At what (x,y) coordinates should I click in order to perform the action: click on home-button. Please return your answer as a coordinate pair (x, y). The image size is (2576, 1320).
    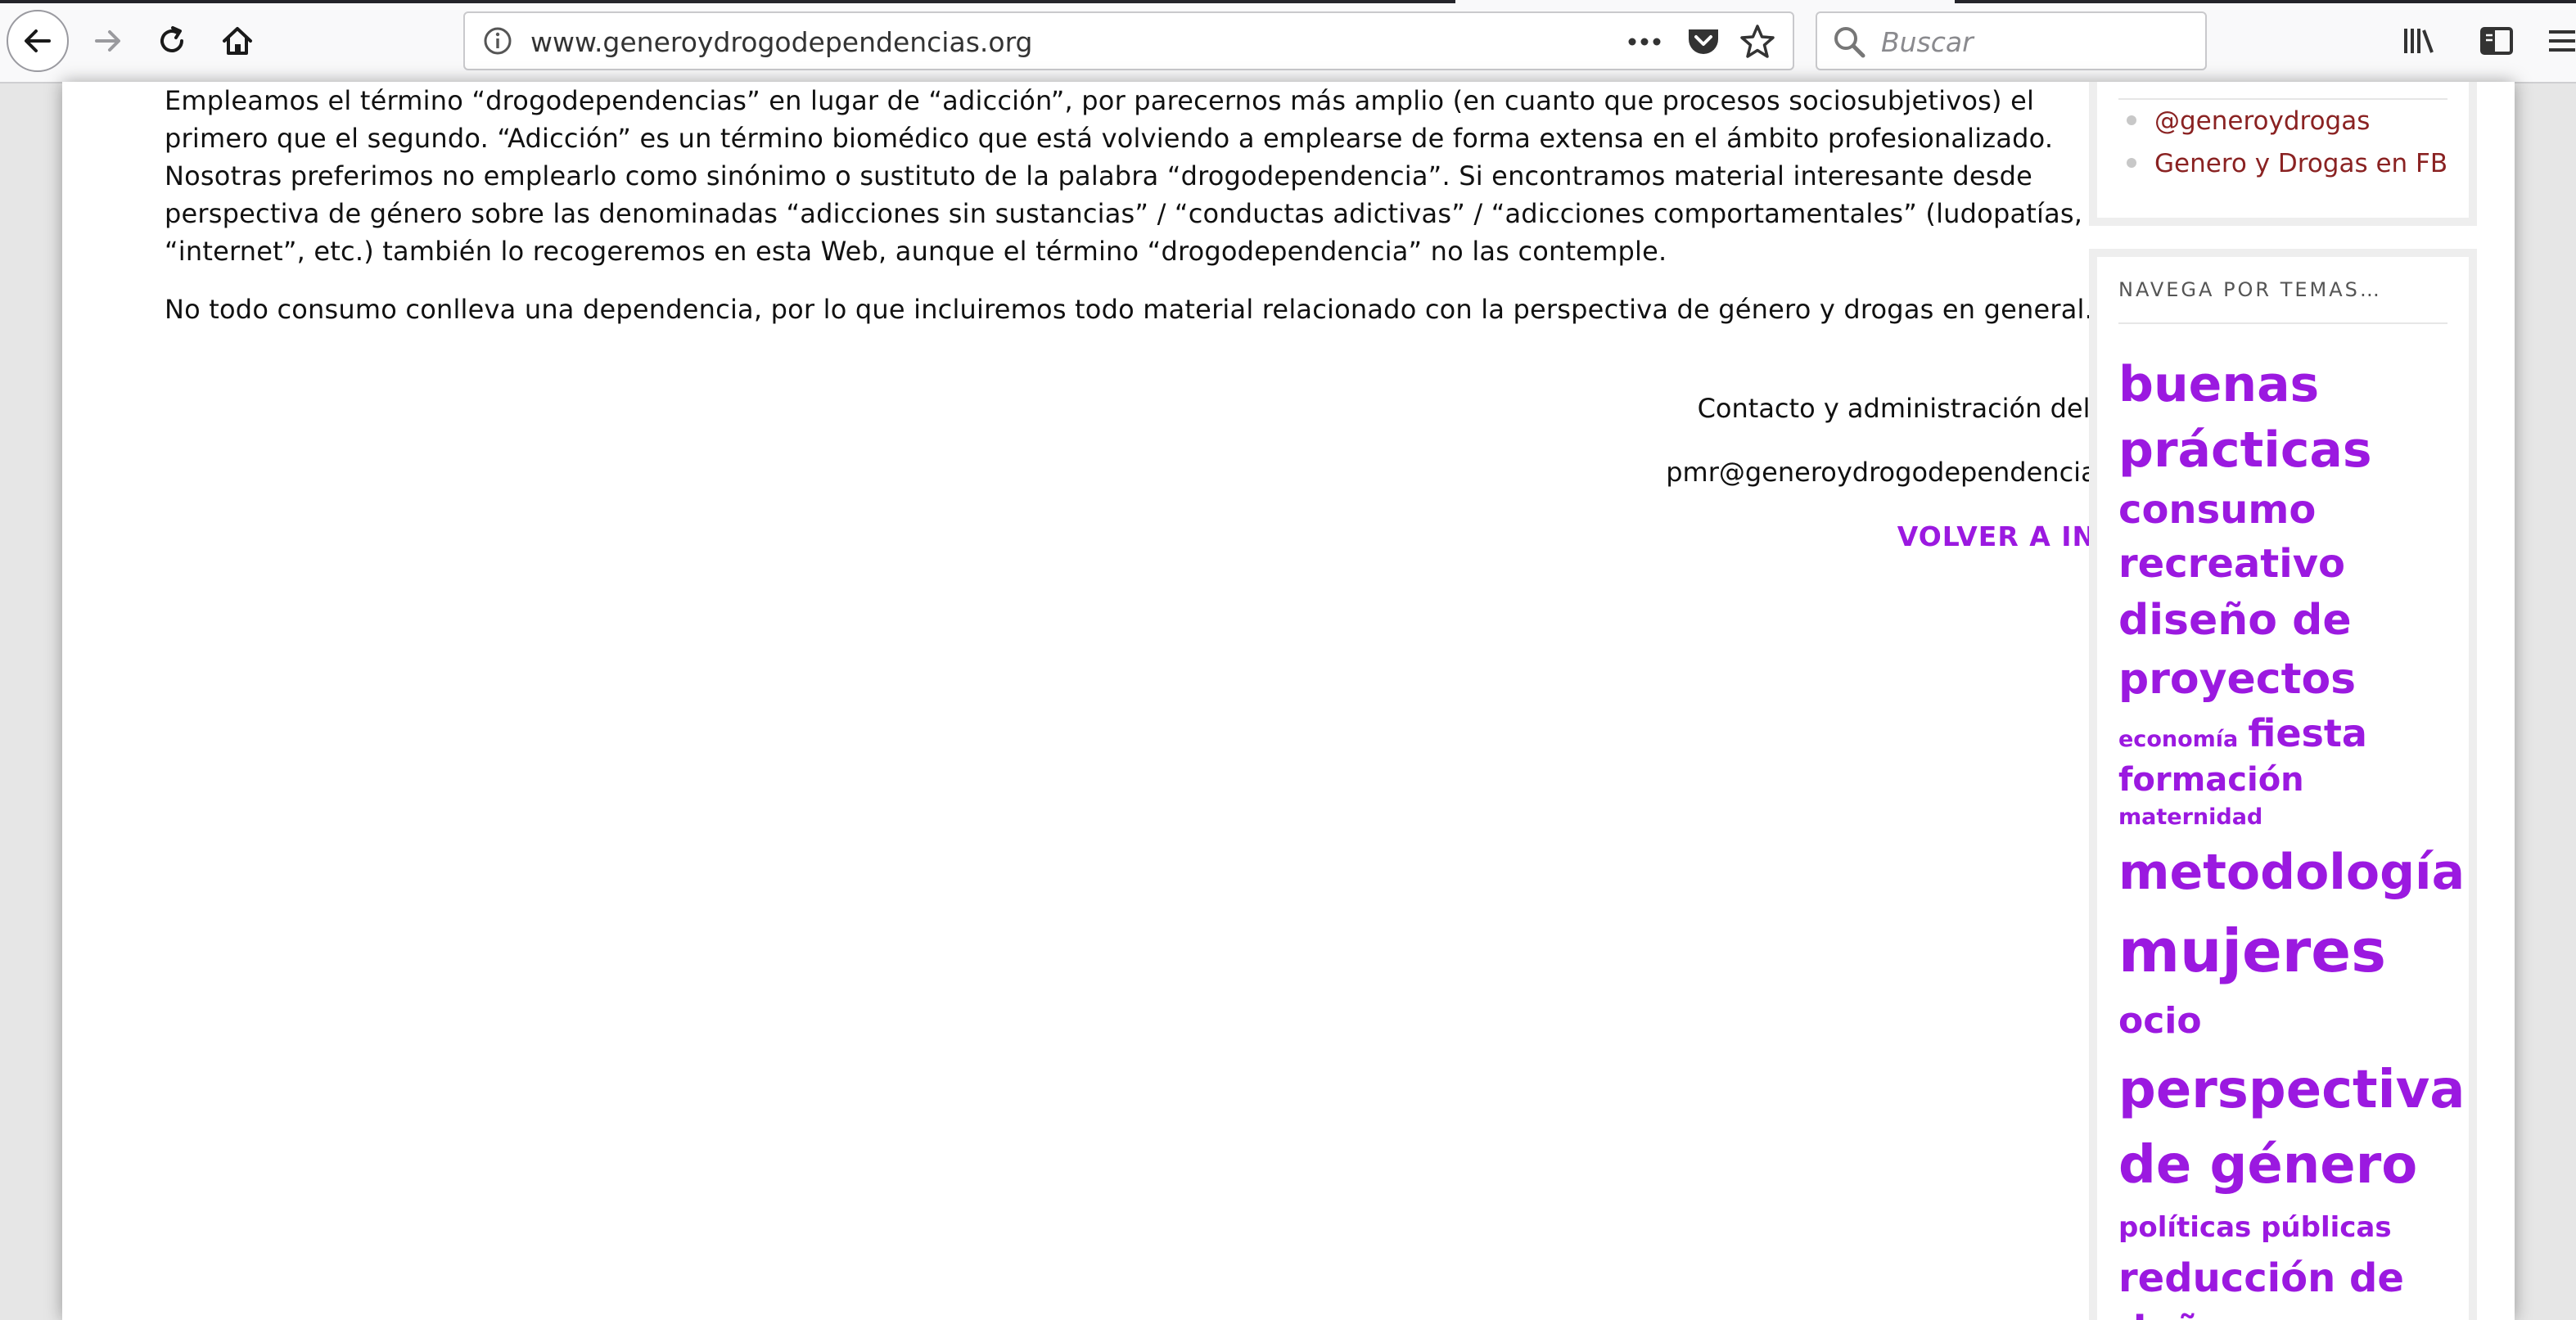
    Looking at the image, I should click on (237, 41).